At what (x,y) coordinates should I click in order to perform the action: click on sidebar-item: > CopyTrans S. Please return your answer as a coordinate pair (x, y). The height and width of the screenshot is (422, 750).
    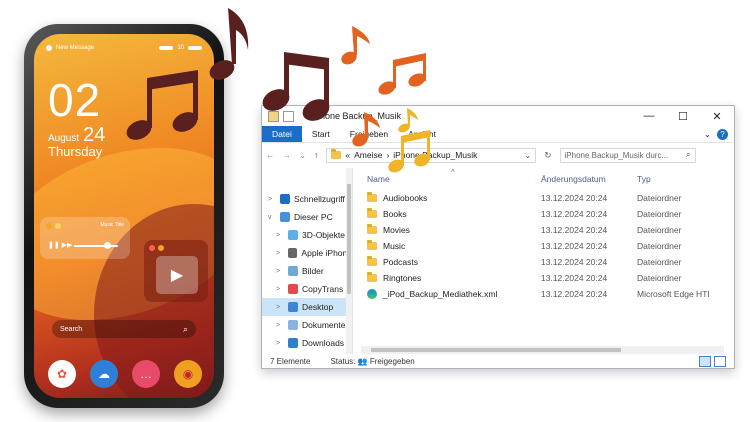
    Looking at the image, I should click on (307, 289).